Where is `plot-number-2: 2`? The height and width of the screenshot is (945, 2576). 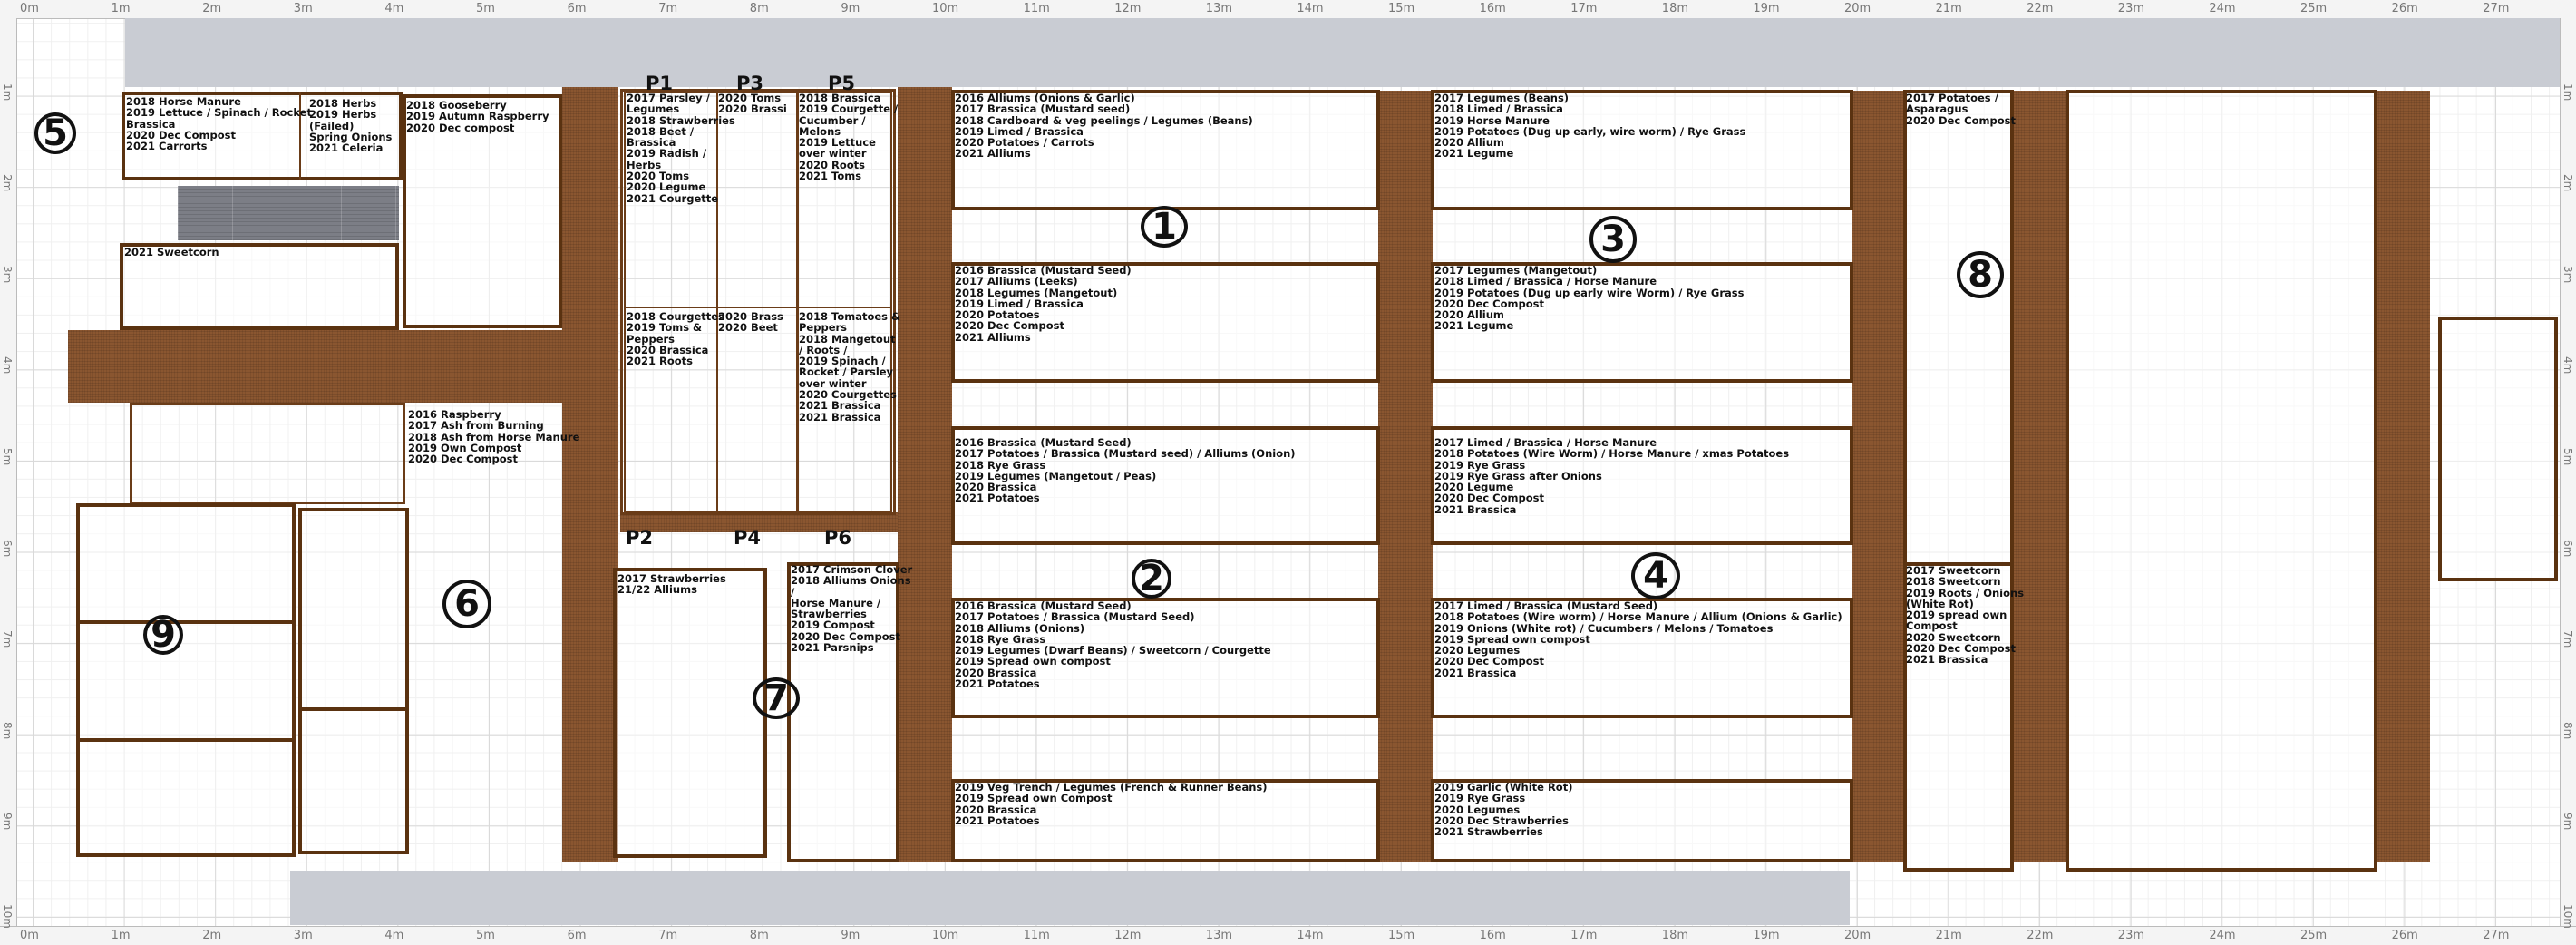
plot-number-2: 2 is located at coordinates (1151, 579).